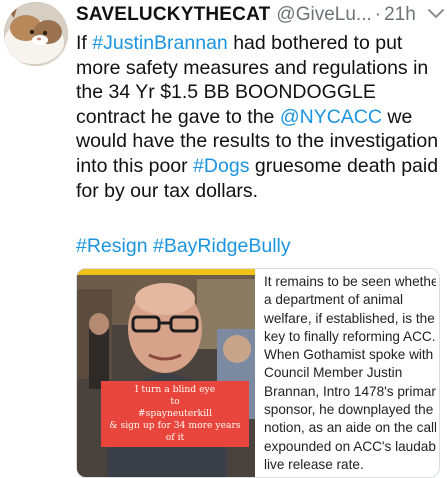 Image resolution: width=447 pixels, height=478 pixels. What do you see at coordinates (222, 246) in the screenshot?
I see `hashtag-link: #BayRidgeBully` at bounding box center [222, 246].